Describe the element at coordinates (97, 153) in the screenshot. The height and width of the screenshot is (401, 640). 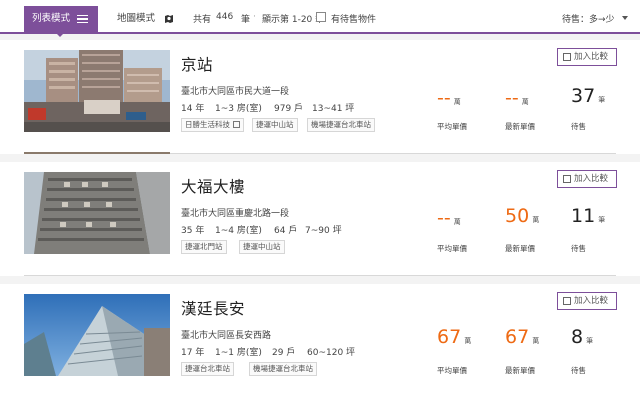
I see `card-accent` at that location.